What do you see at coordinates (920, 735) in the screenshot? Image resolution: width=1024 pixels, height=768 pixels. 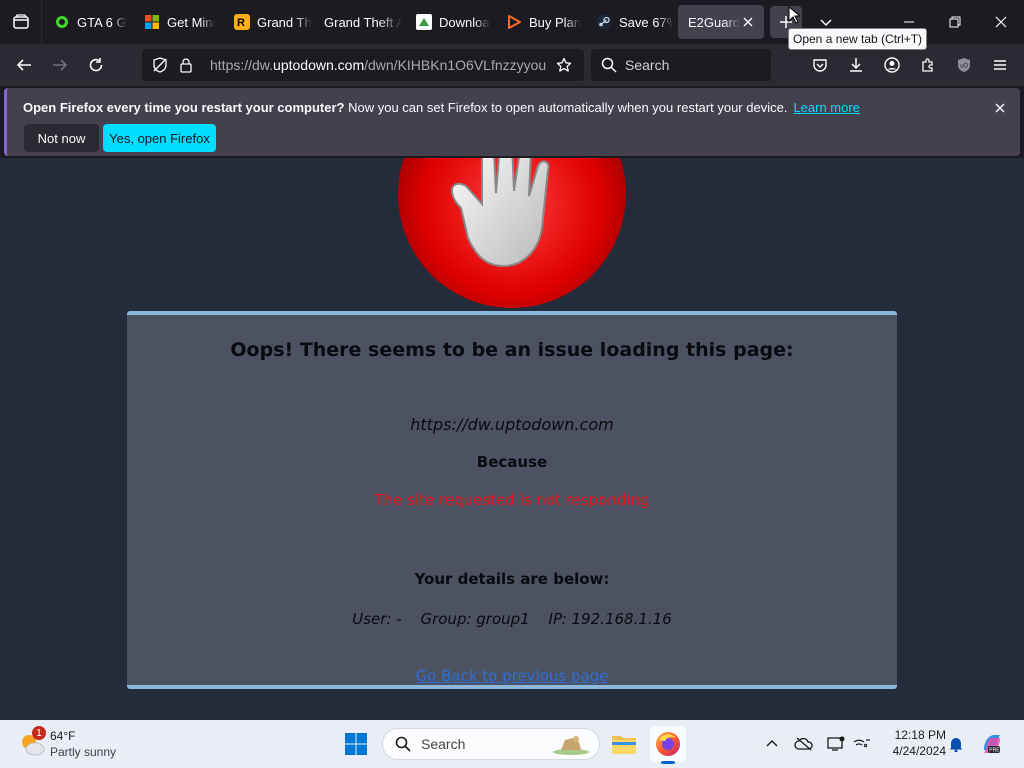 I see `clock-time: 12:18 PM` at bounding box center [920, 735].